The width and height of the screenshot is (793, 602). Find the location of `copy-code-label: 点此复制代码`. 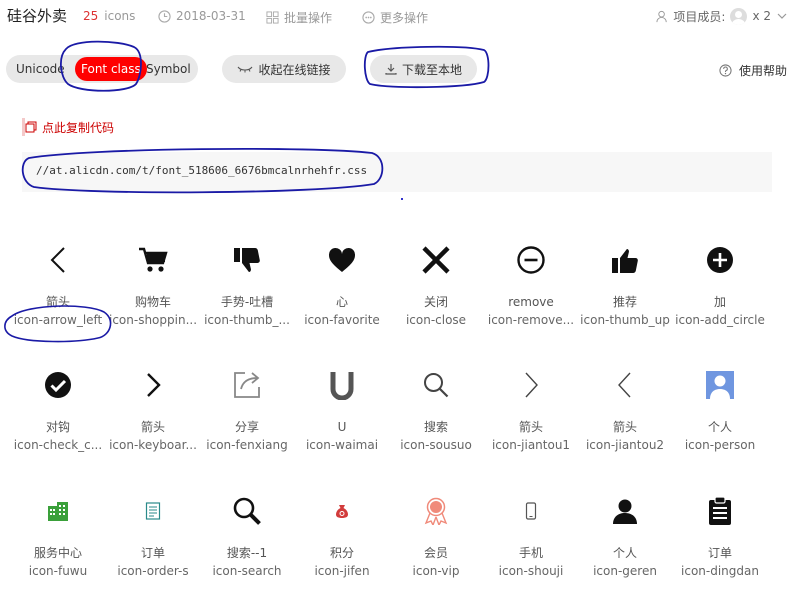

copy-code-label: 点此复制代码 is located at coordinates (78, 127).